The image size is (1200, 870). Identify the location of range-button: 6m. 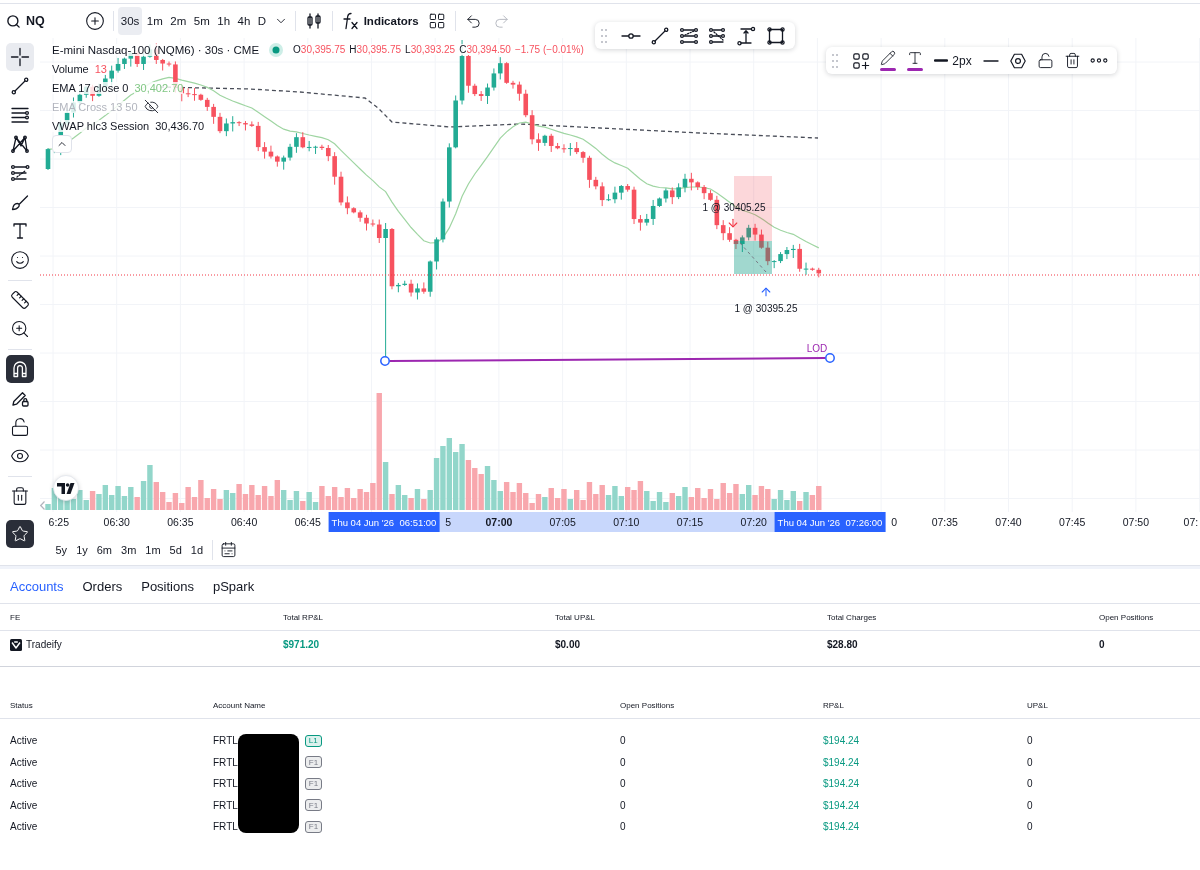
(104, 549).